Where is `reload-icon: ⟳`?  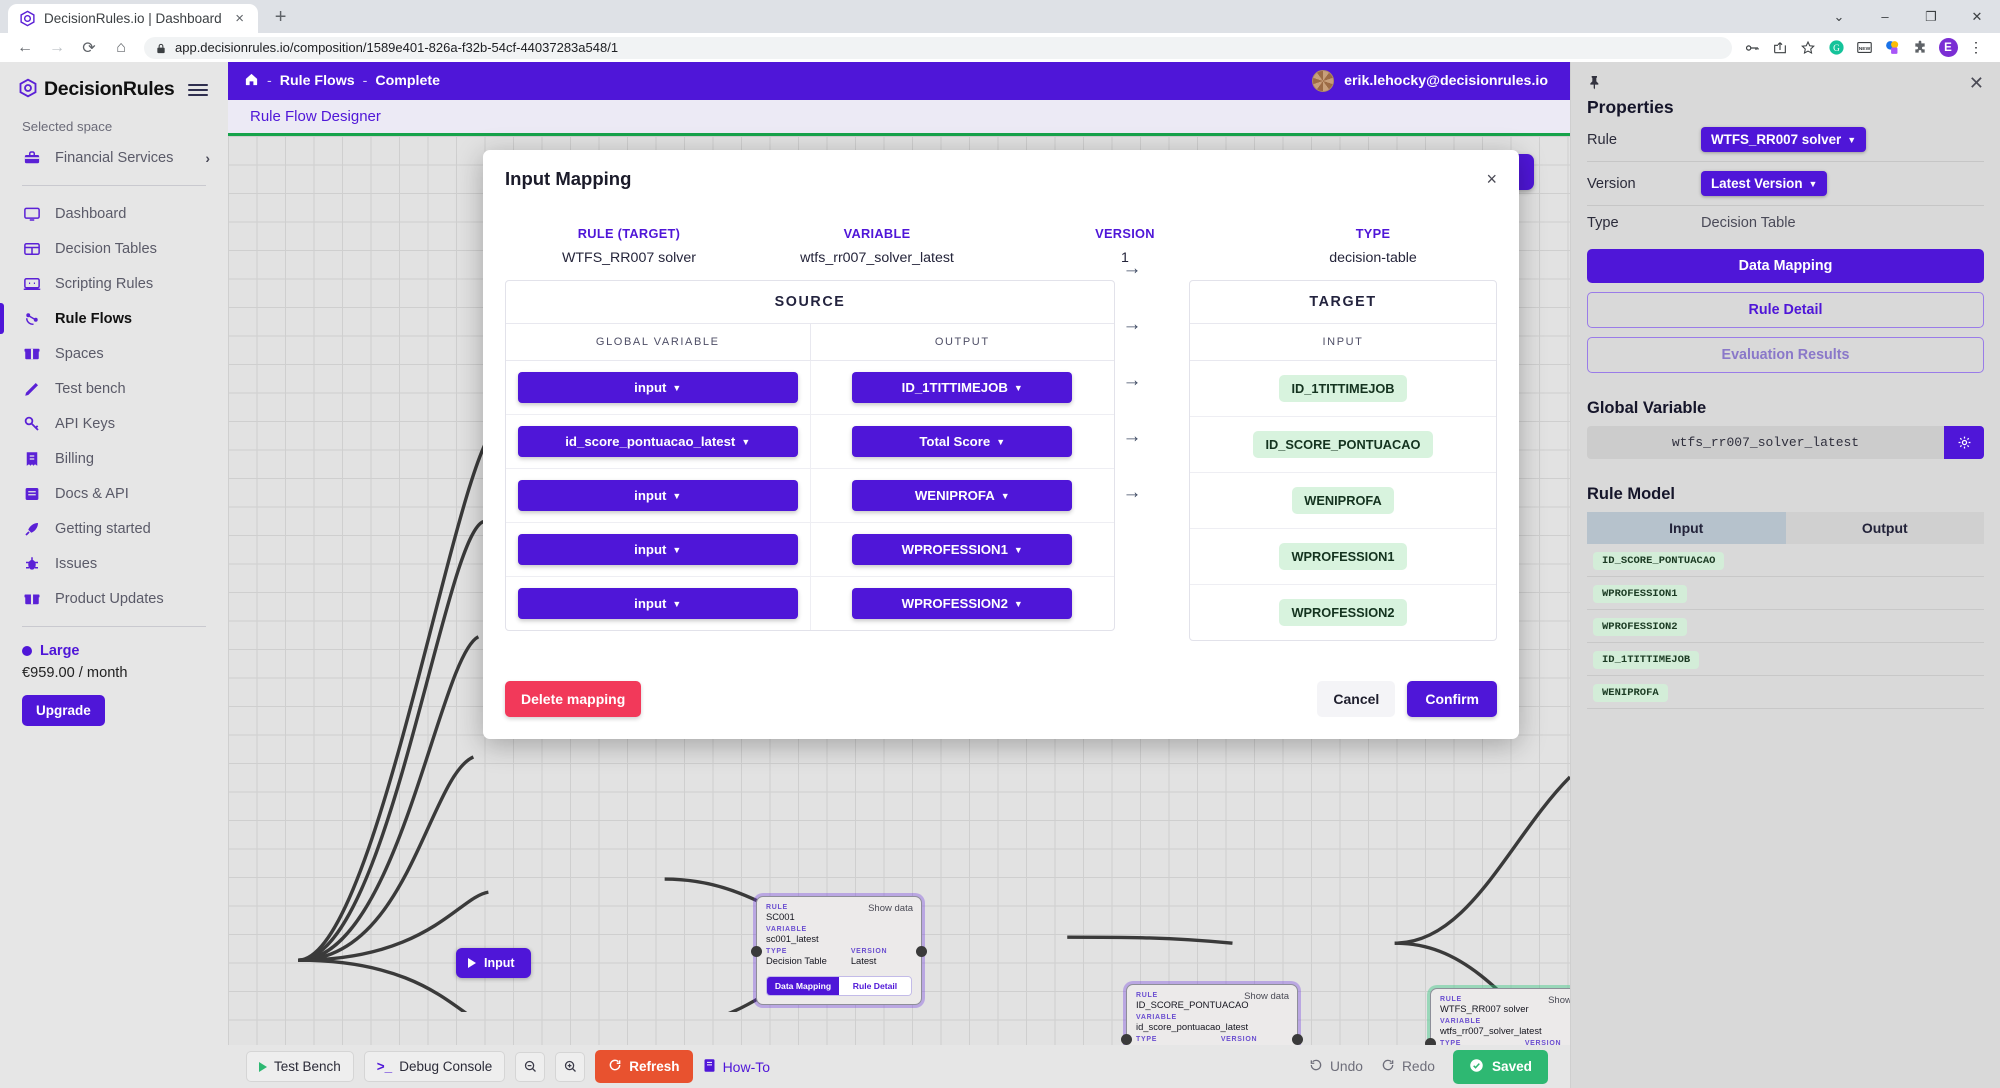 reload-icon: ⟳ is located at coordinates (89, 48).